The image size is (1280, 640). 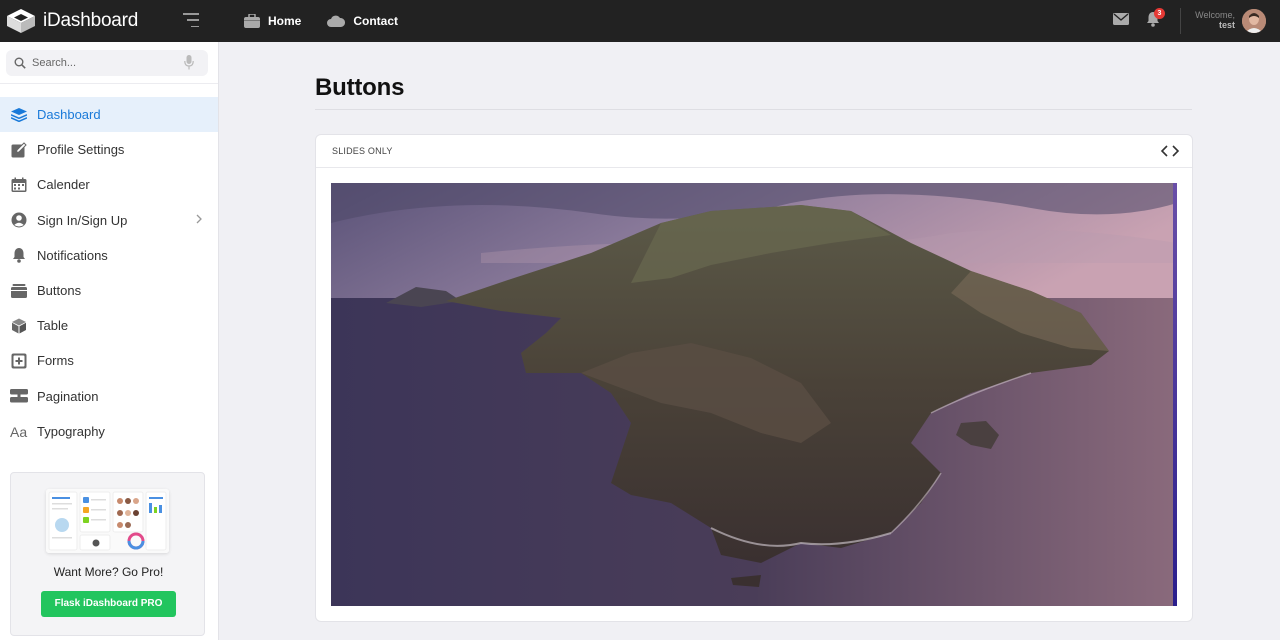 I want to click on notifications-button: 3, so click(x=1155, y=20).